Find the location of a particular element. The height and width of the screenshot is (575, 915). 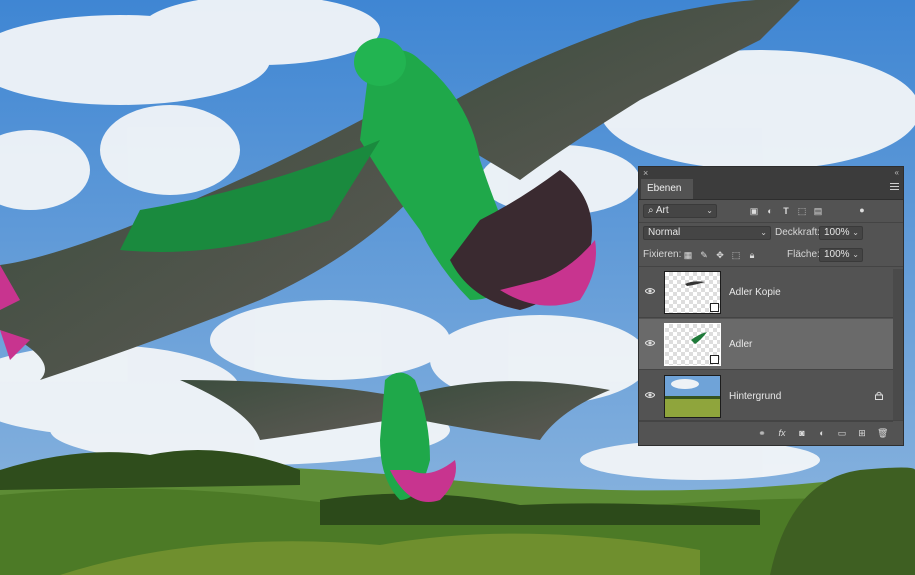

search-icon: ⌕ is located at coordinates (652, 210).